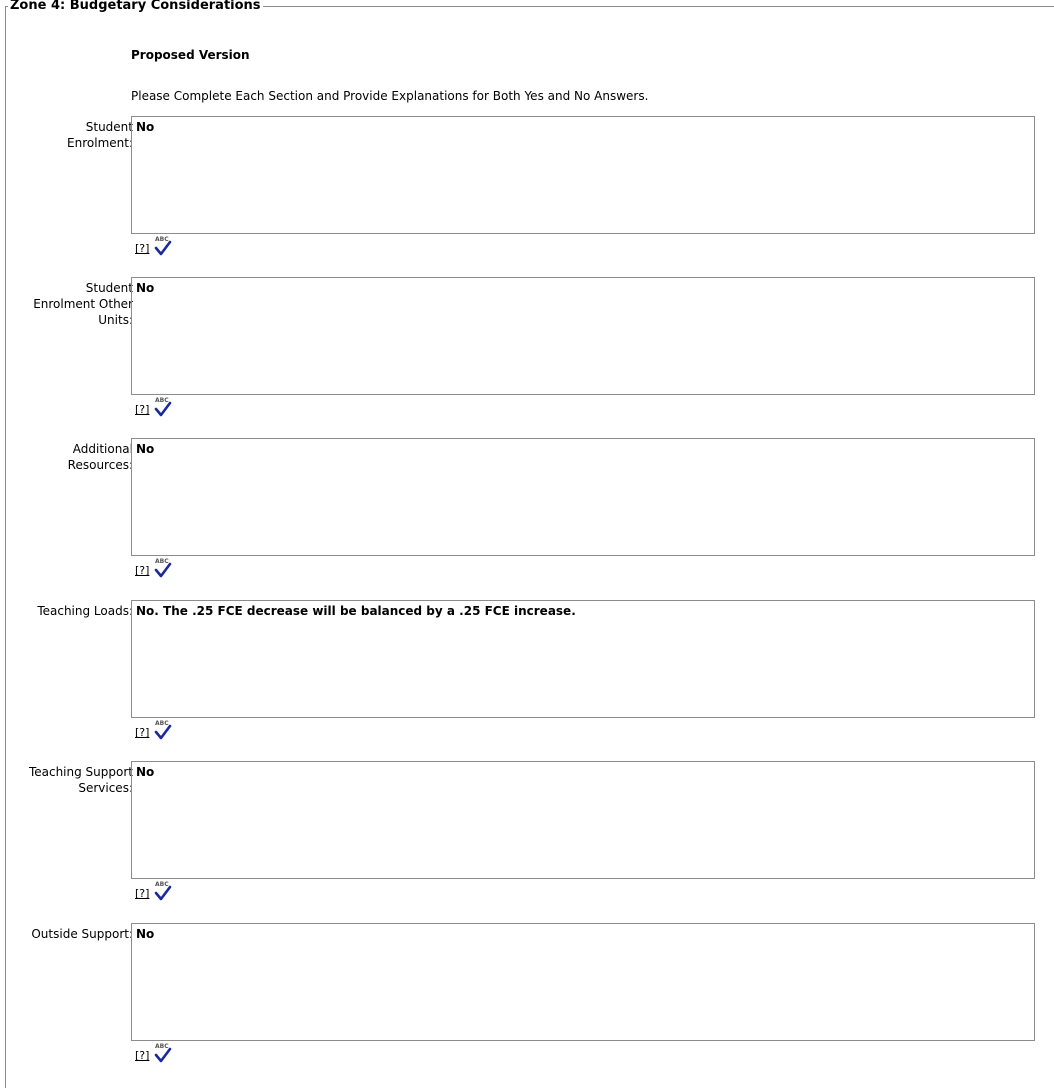  I want to click on field-student-enrolment: Student Enrolment: No [?] ABC, so click(530, 191).